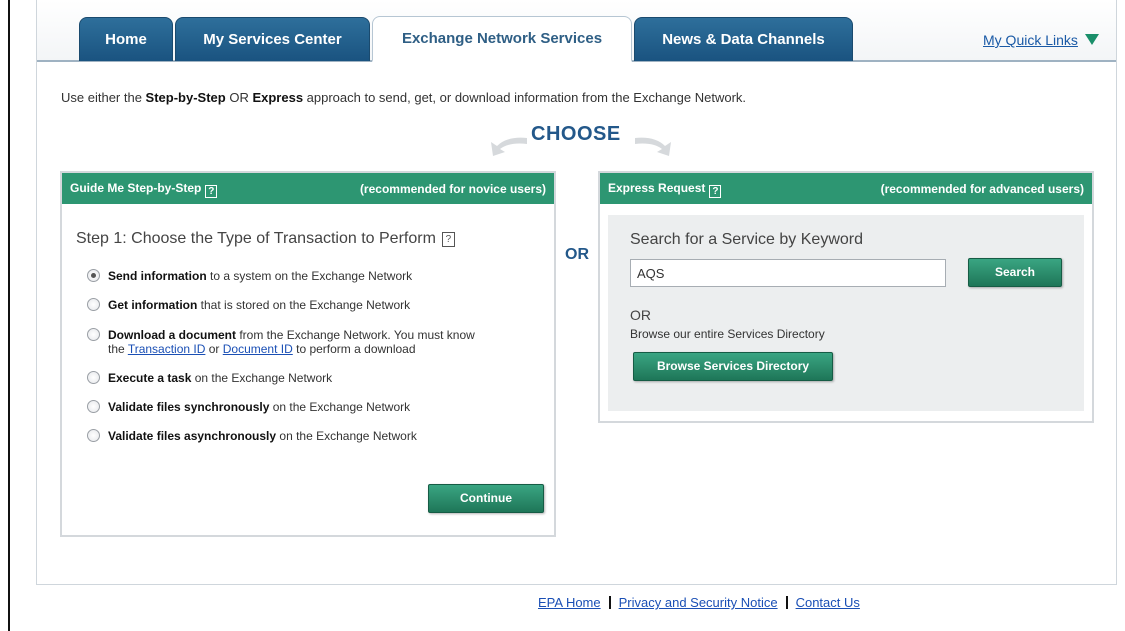 The width and height of the screenshot is (1125, 631). What do you see at coordinates (640, 315) in the screenshot?
I see `or-label: OR` at bounding box center [640, 315].